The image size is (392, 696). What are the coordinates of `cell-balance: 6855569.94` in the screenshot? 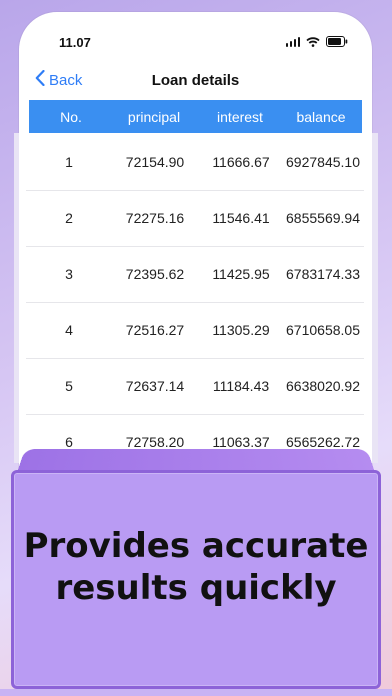 It's located at (323, 218).